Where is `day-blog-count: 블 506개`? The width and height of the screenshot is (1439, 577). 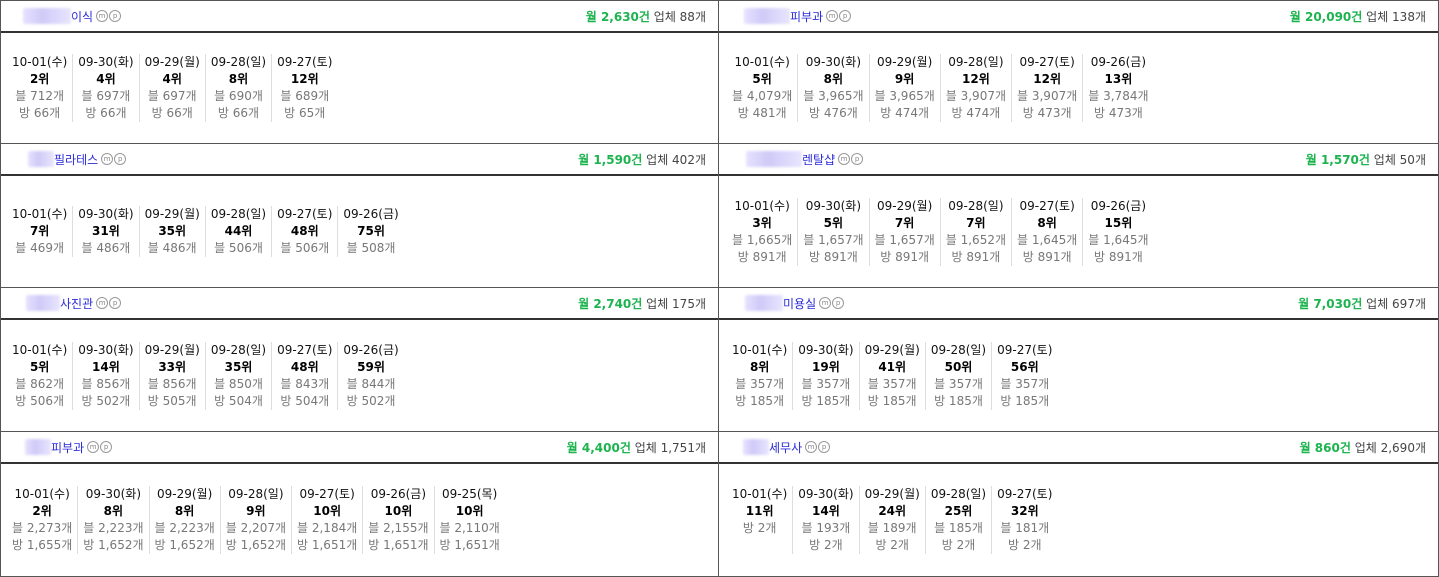 day-blog-count: 블 506개 is located at coordinates (238, 248).